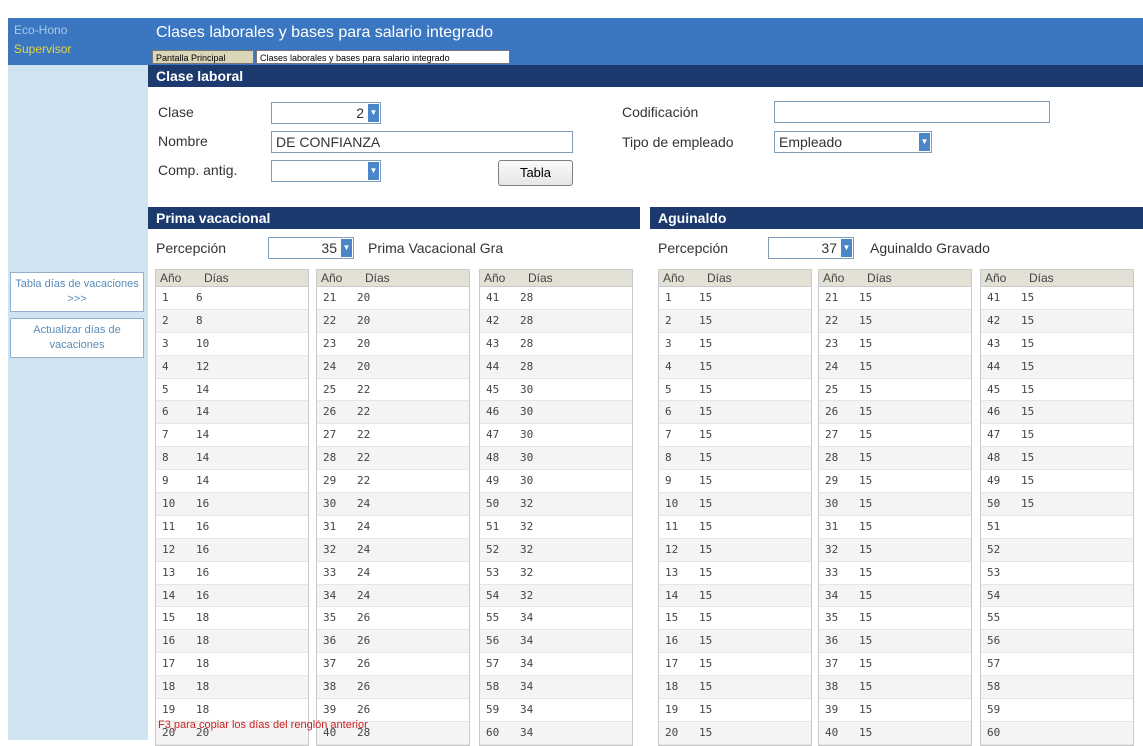 The width and height of the screenshot is (1143, 746). Describe the element at coordinates (393, 665) in the screenshot. I see `table-row: 37 26` at that location.